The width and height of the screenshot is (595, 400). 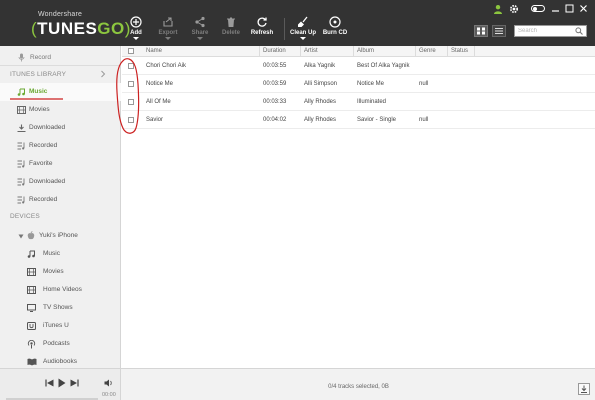 I want to click on track-duration: 00:03:33, so click(x=275, y=102).